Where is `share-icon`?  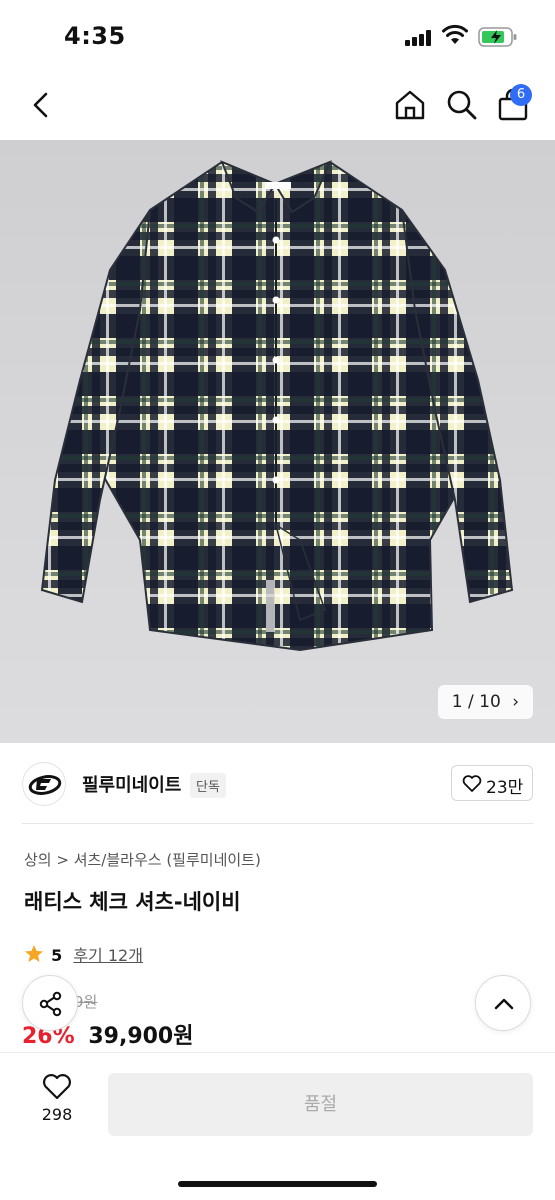
share-icon is located at coordinates (50, 1004).